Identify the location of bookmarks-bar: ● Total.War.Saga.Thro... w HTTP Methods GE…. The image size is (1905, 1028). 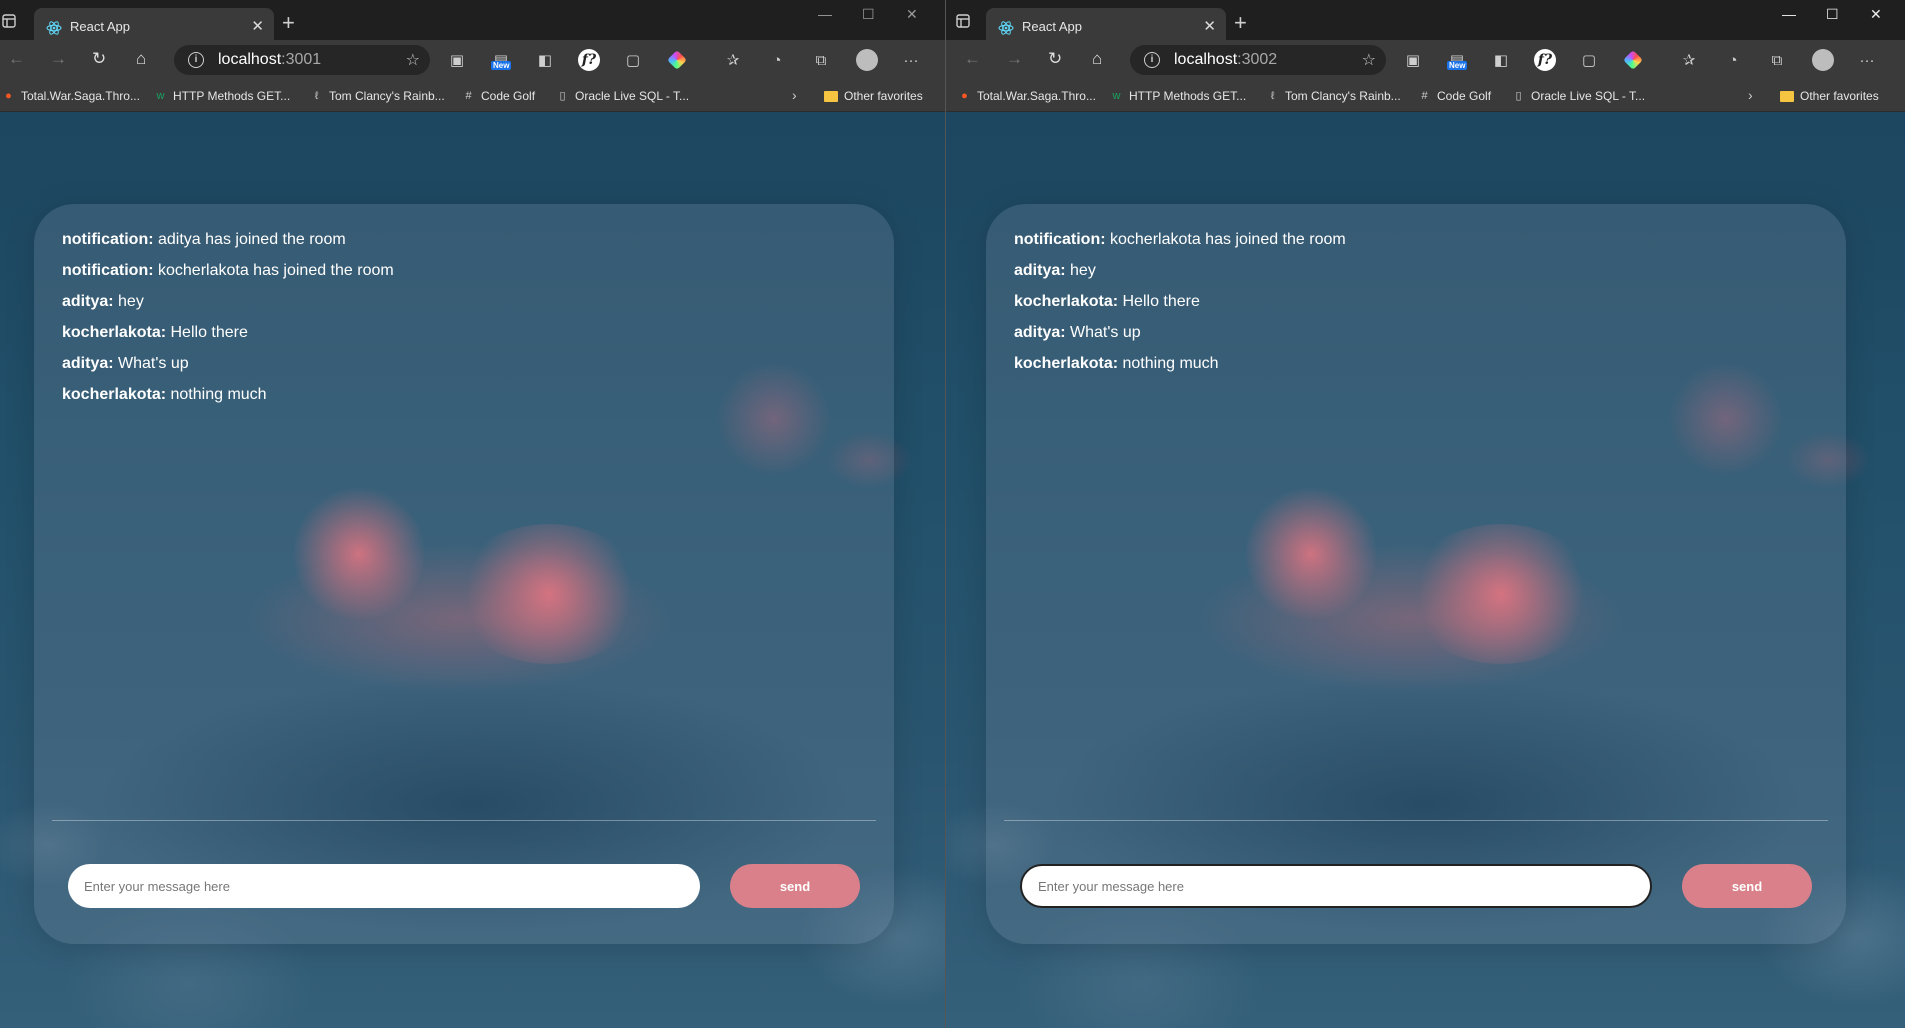
(472, 96).